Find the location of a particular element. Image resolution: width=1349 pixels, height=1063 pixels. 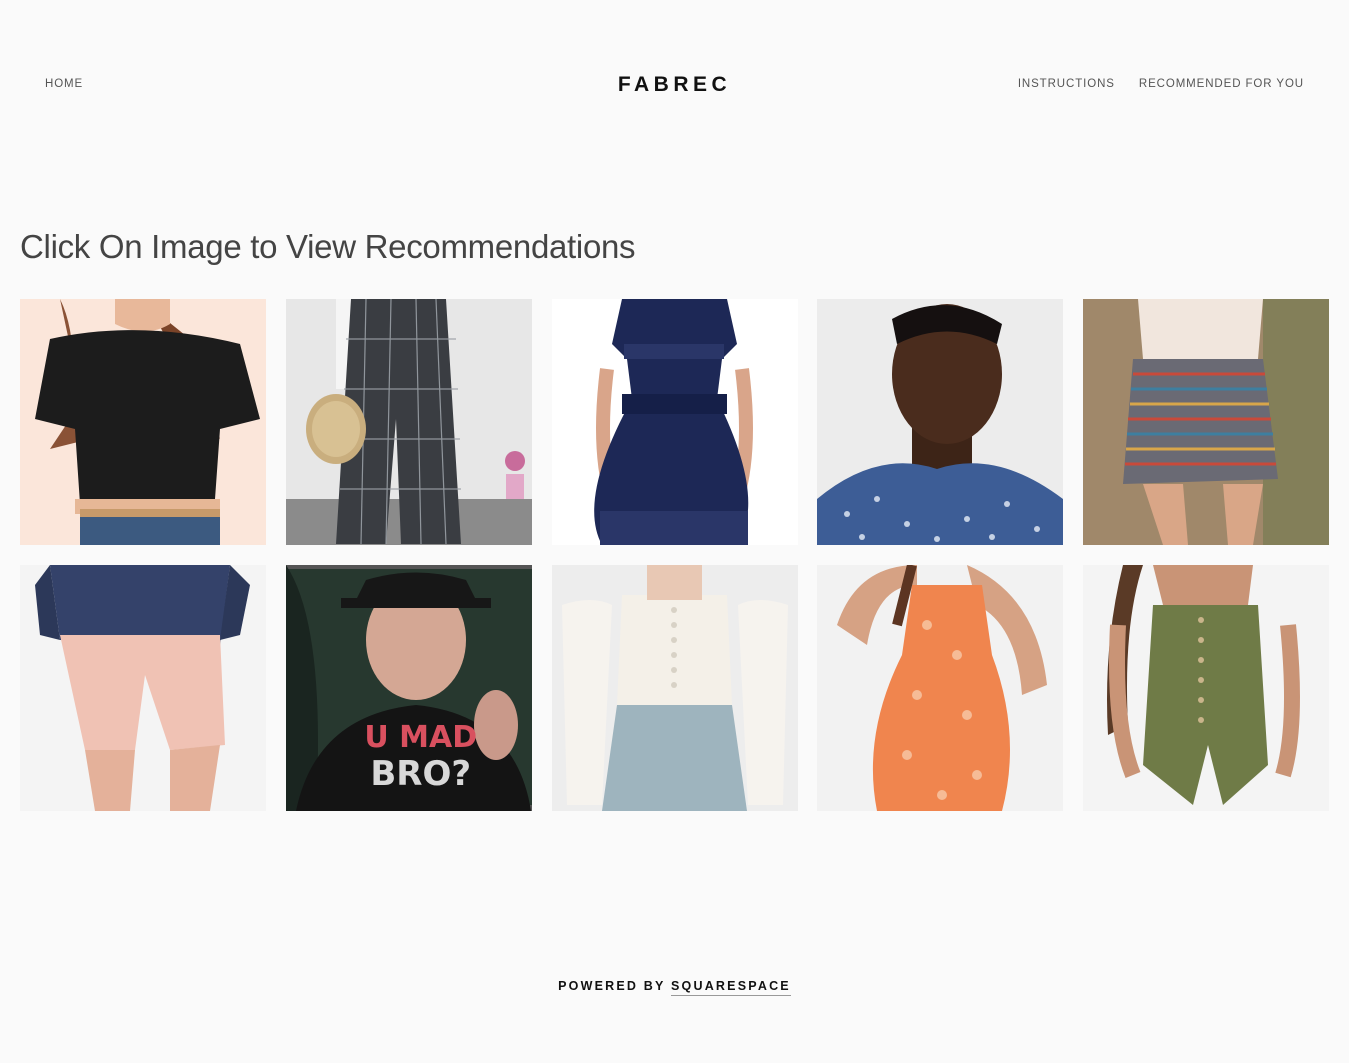

product-tile-white-corset-top is located at coordinates (674, 688).